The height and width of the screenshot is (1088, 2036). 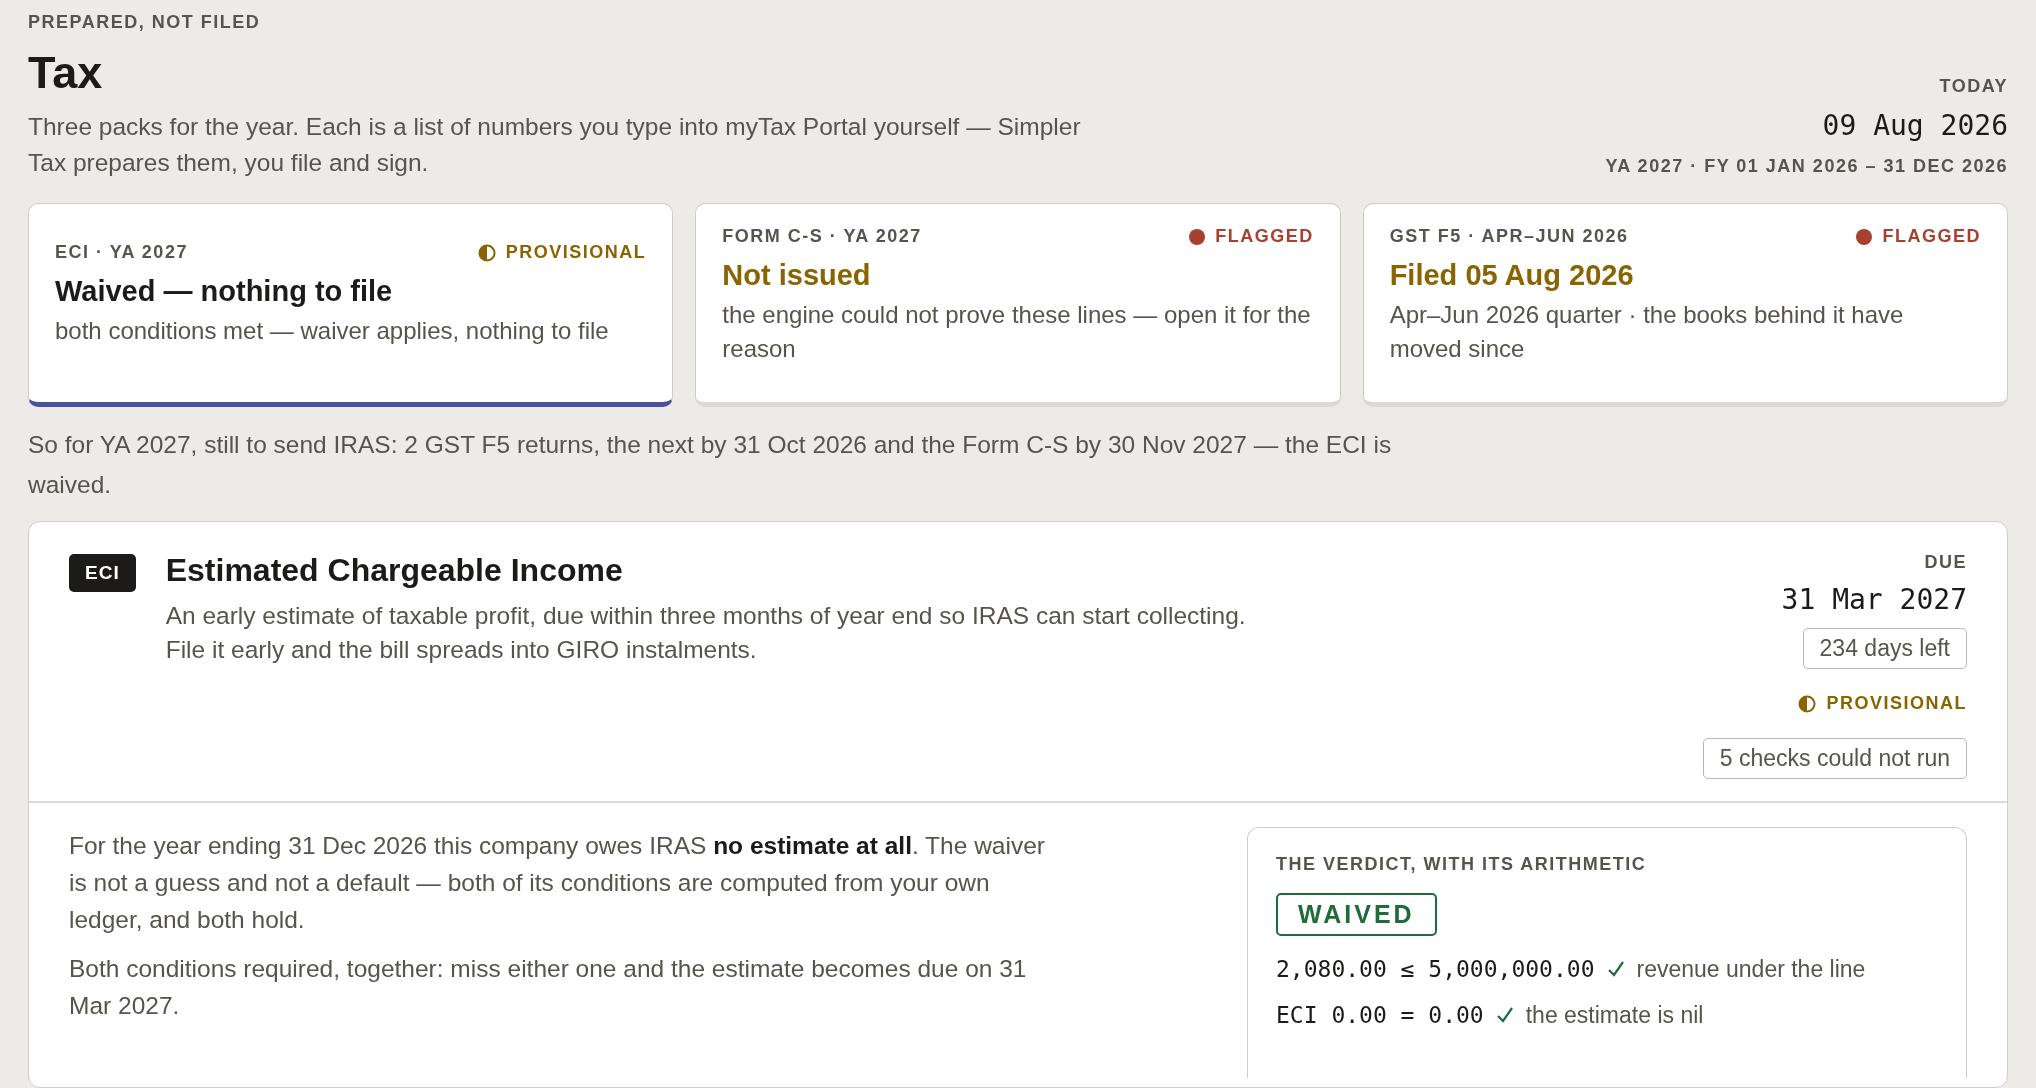 I want to click on pack-label: GST F5 · APR–JUN 2026, so click(x=1509, y=236).